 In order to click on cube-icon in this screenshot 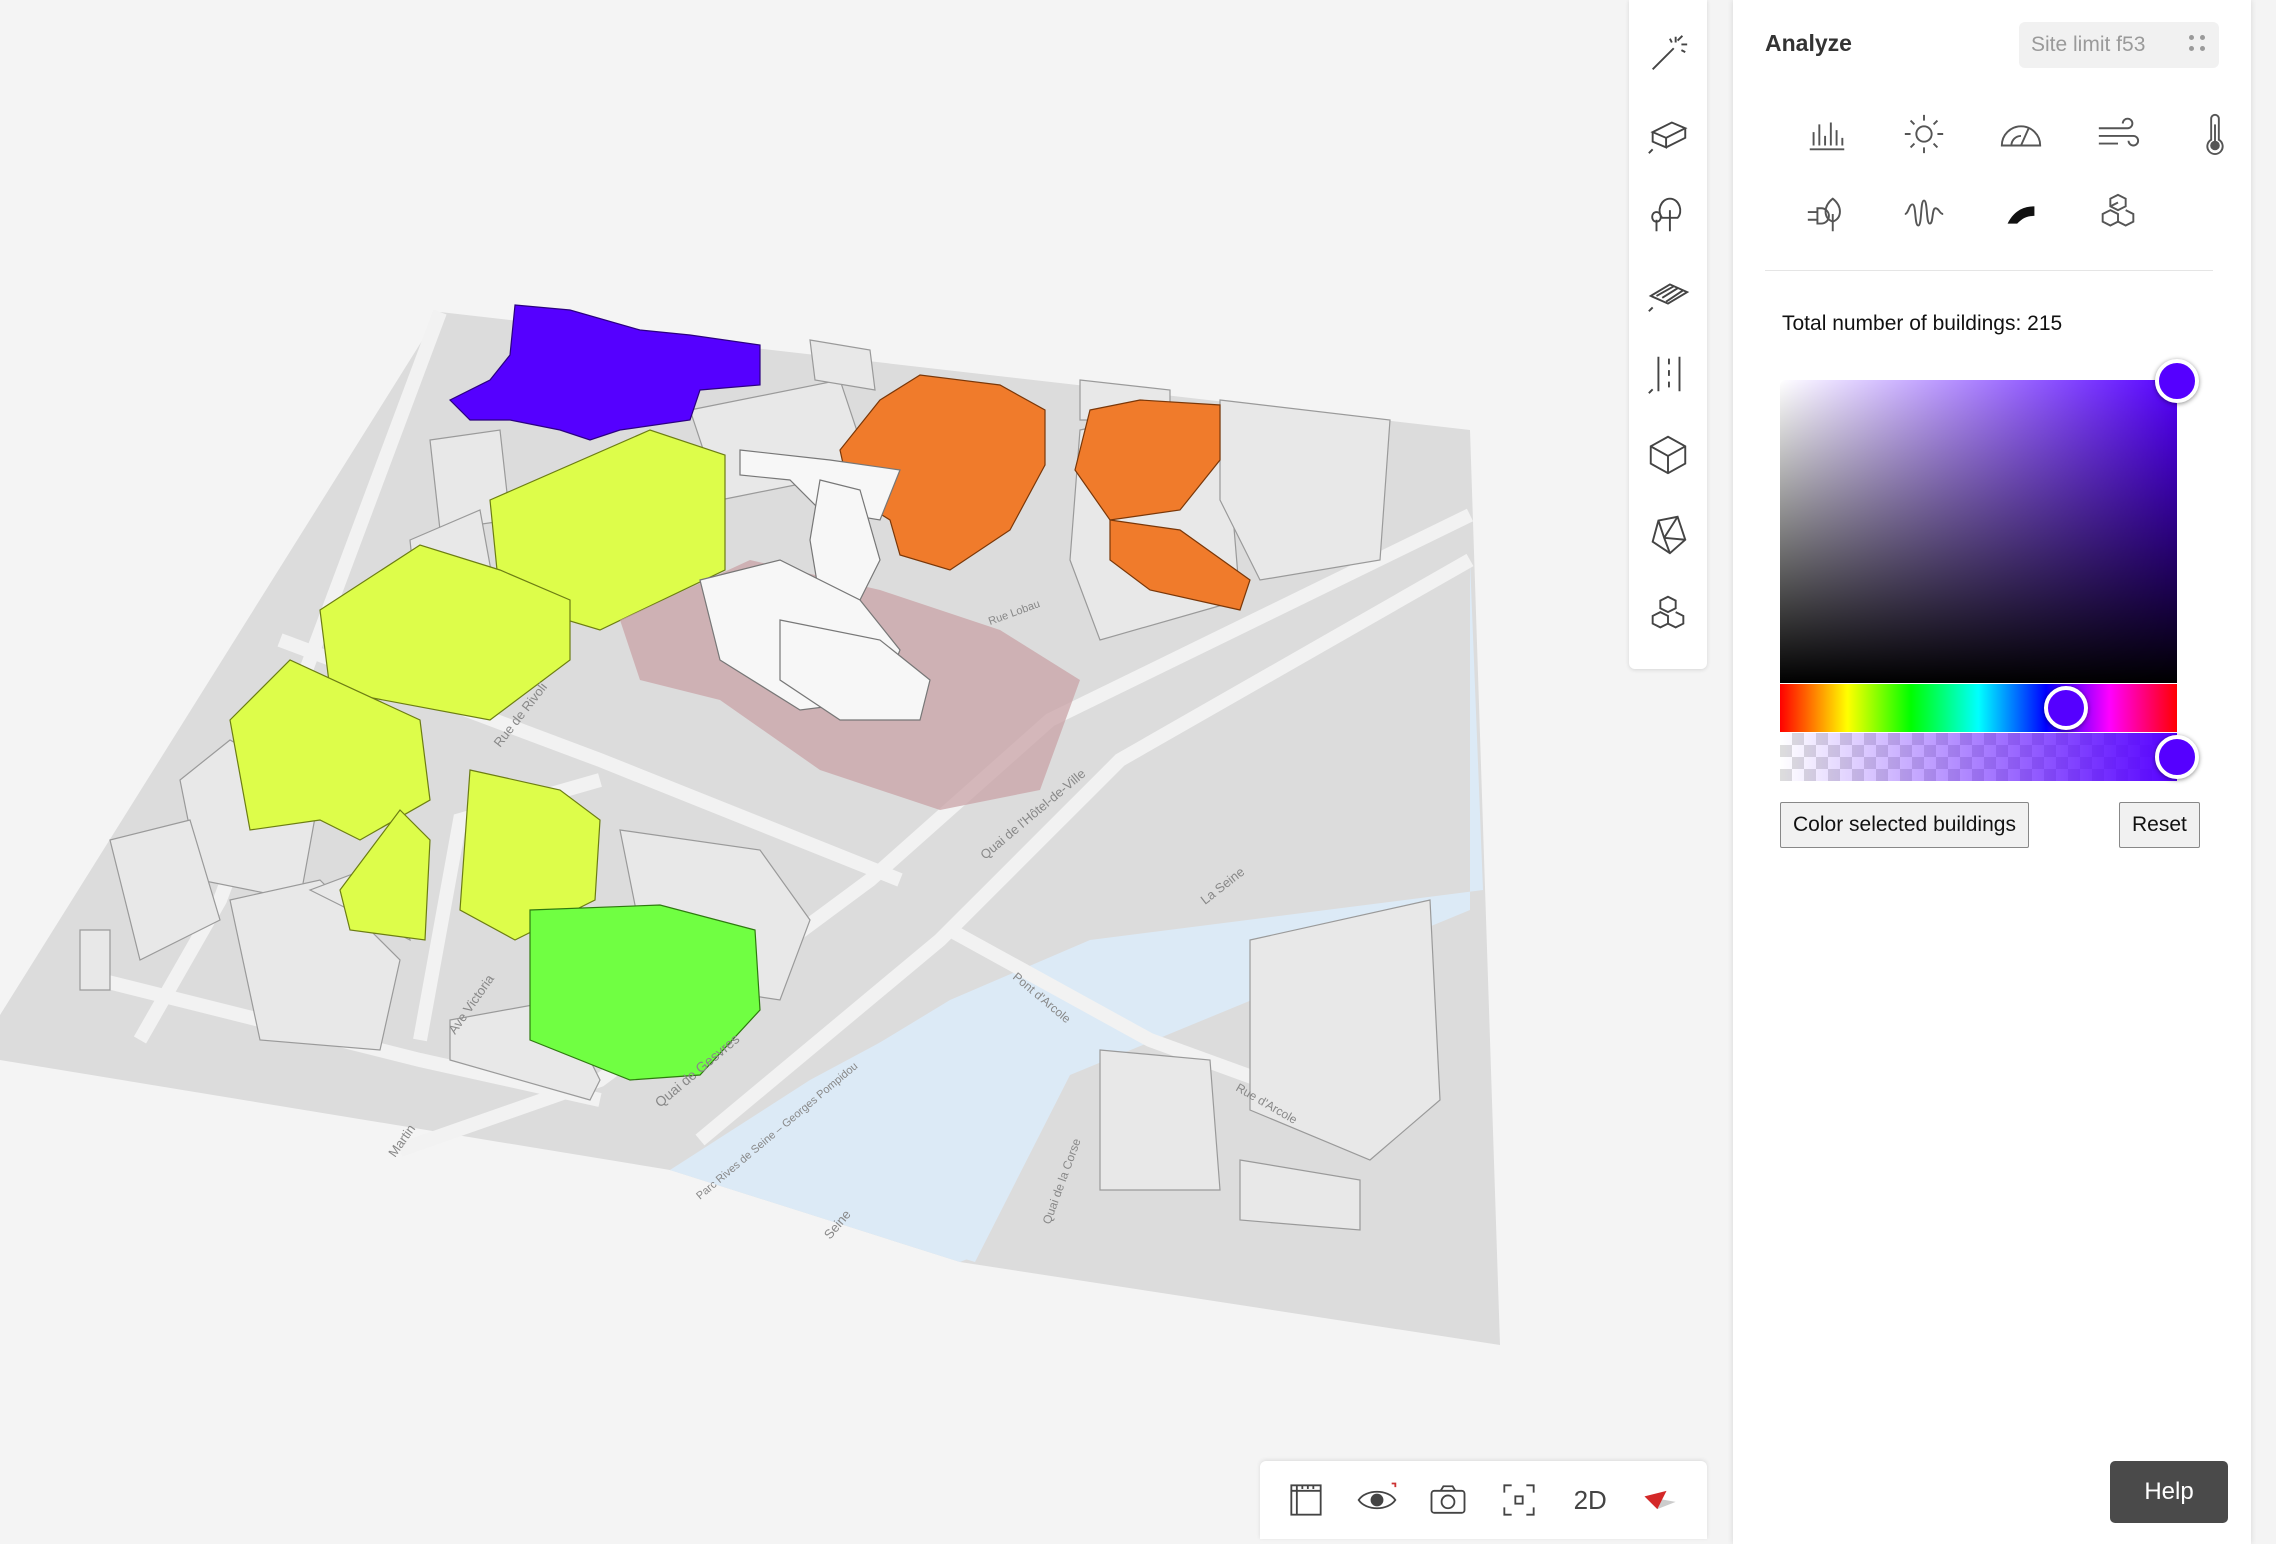, I will do `click(1668, 454)`.